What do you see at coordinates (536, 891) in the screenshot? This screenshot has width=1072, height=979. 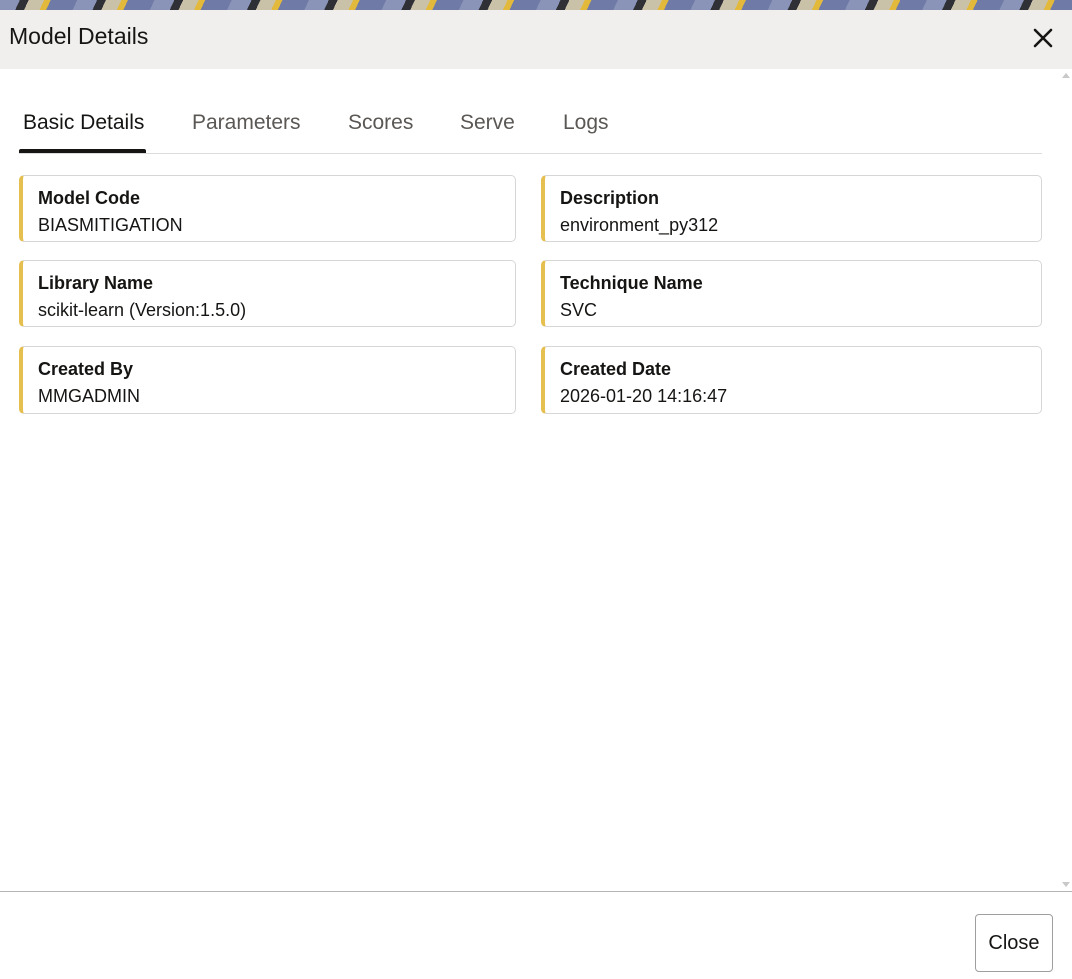 I see `footer-divider` at bounding box center [536, 891].